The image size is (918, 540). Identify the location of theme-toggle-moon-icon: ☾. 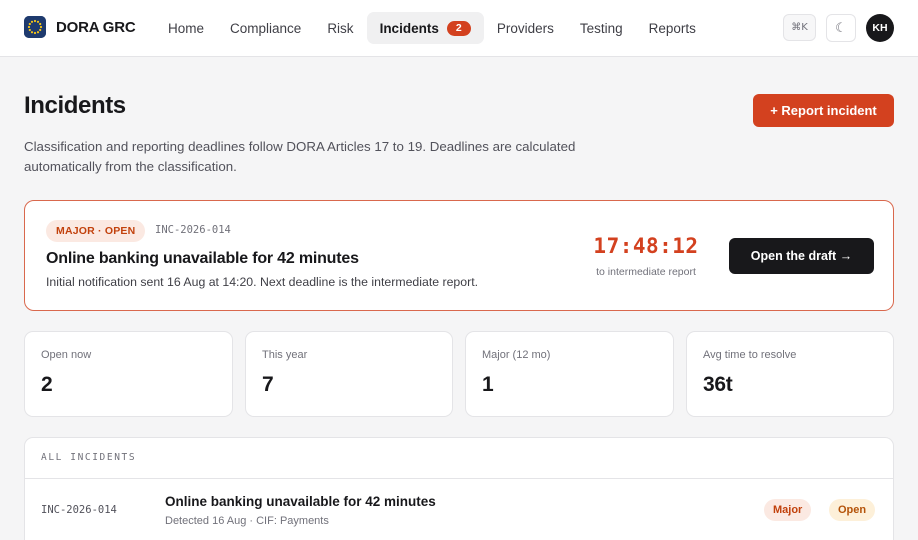
(841, 28).